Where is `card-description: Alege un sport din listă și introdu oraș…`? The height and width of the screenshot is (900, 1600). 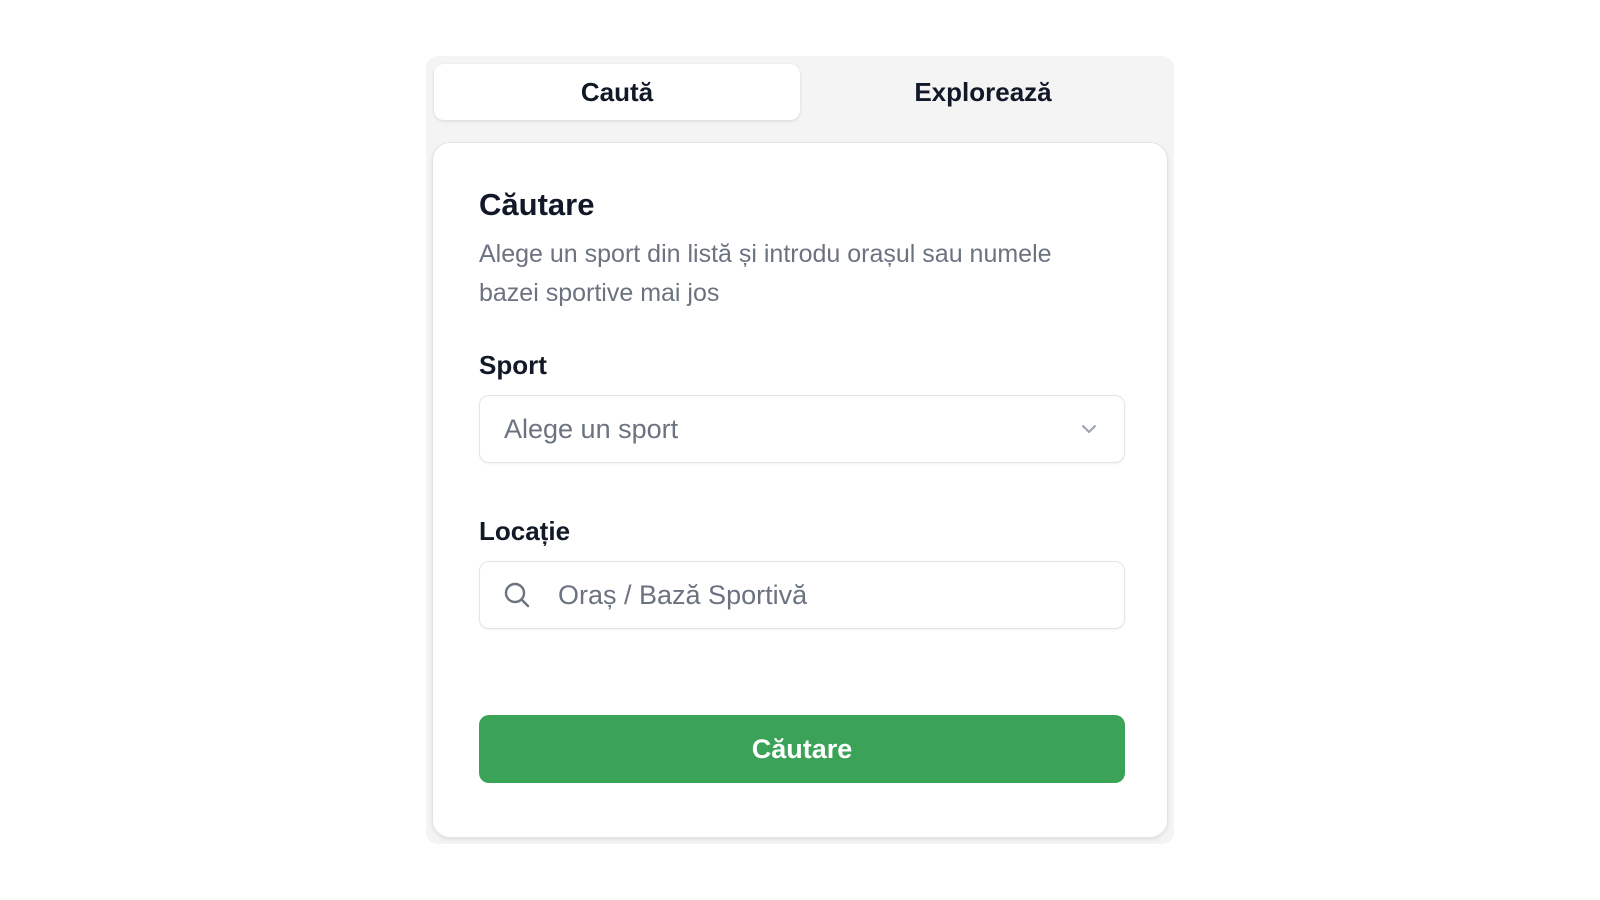 card-description: Alege un sport din listă și introdu oraș… is located at coordinates (765, 273).